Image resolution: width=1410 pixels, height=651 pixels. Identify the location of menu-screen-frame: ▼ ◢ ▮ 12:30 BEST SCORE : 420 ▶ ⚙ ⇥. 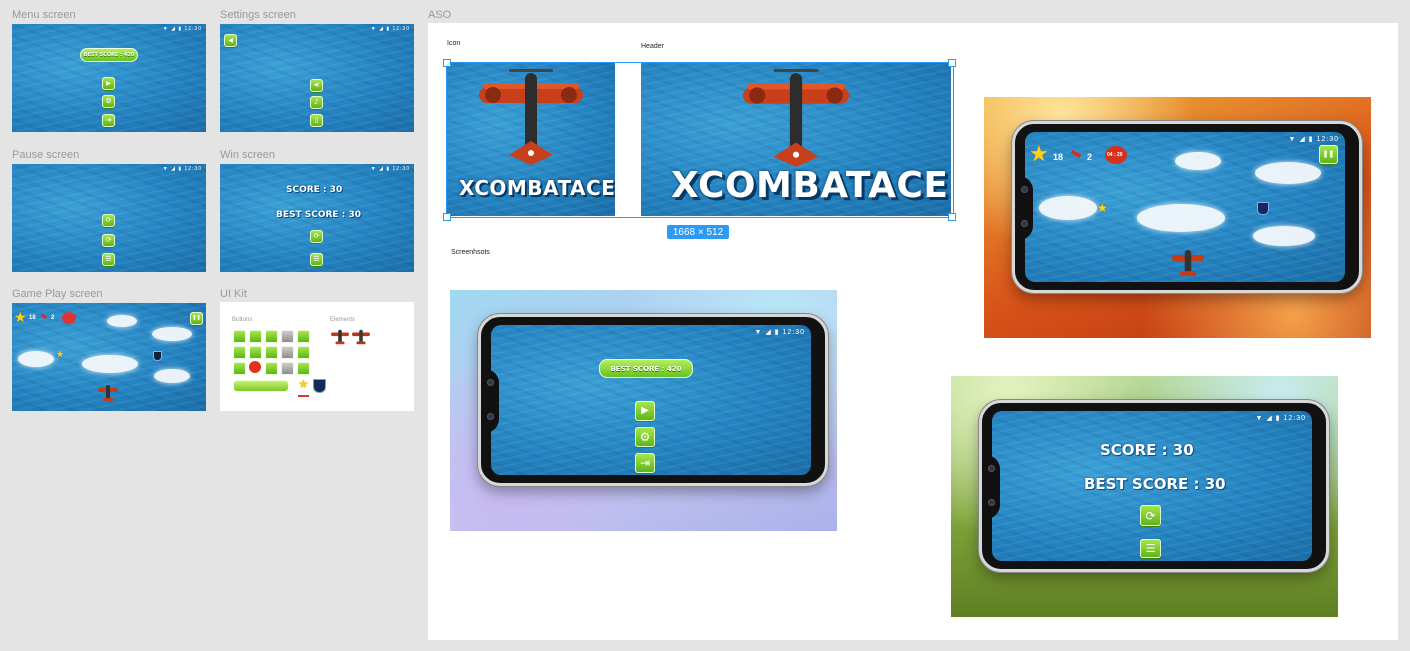
(109, 78).